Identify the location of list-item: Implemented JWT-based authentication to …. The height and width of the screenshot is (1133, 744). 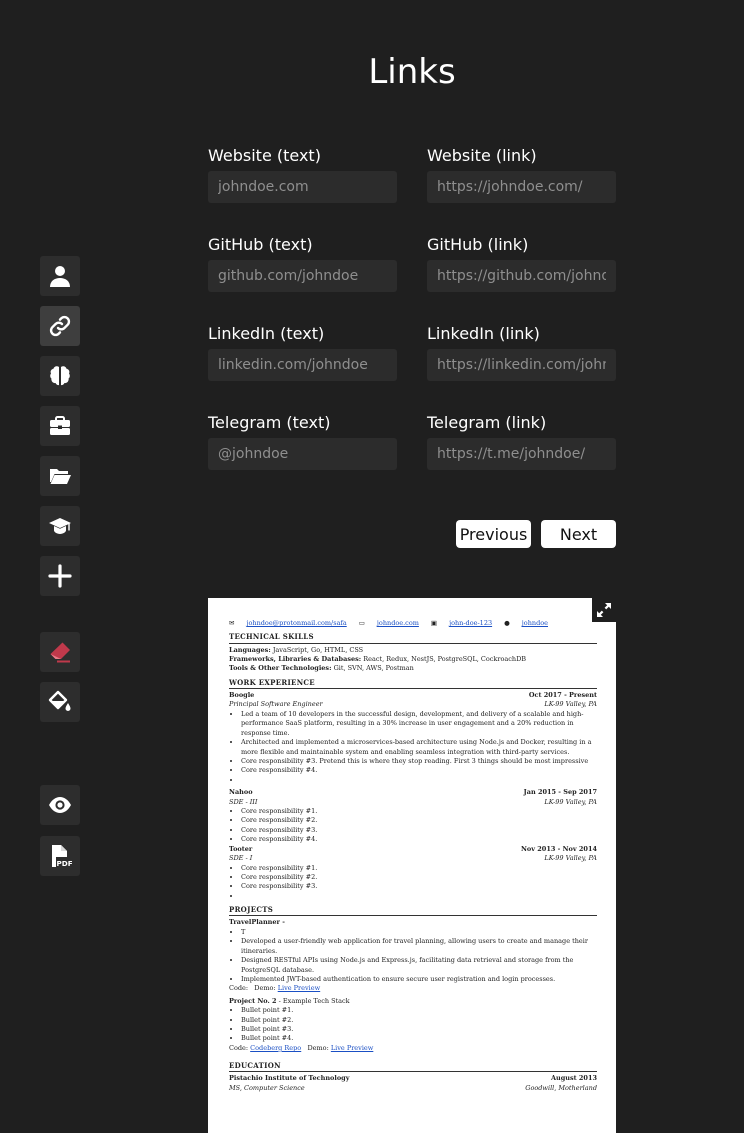
(419, 979).